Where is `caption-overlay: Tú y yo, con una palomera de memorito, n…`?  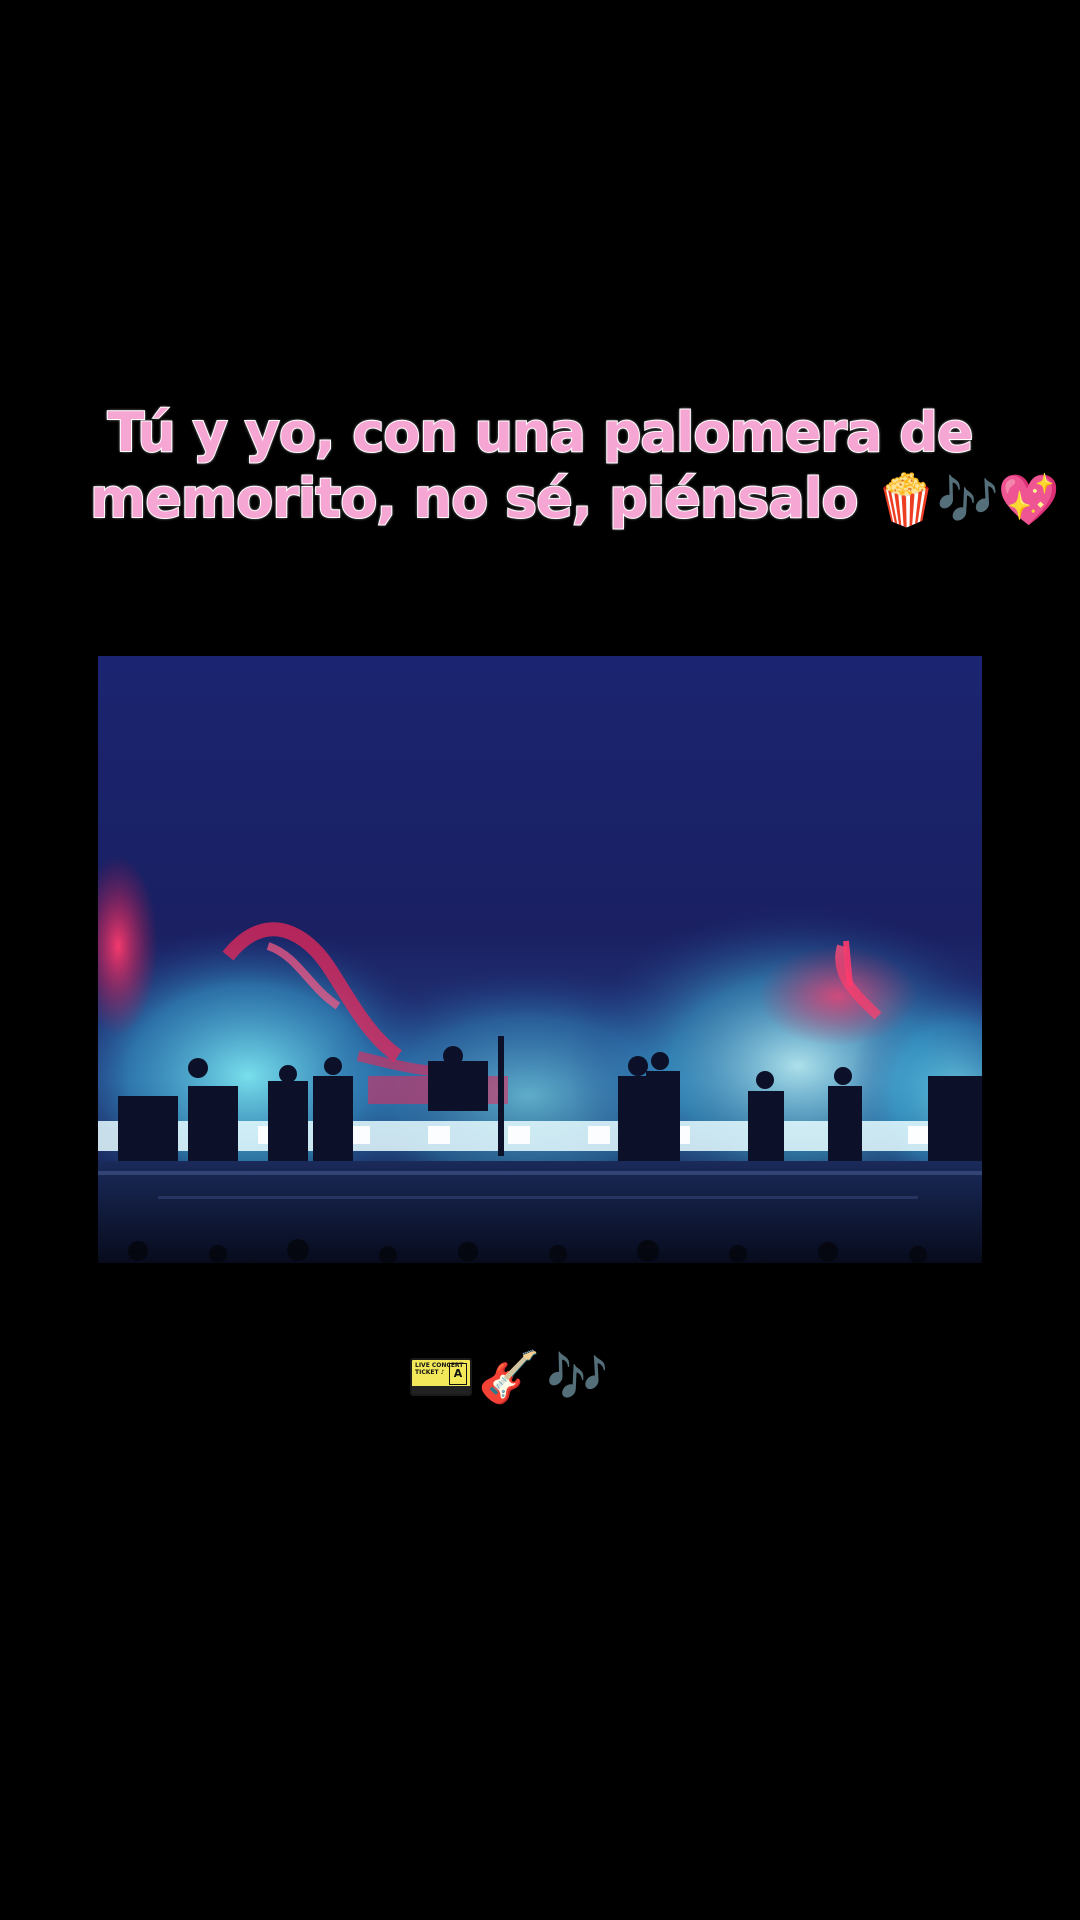
caption-overlay: Tú y yo, con una palomera de memorito, n… is located at coordinates (574, 466).